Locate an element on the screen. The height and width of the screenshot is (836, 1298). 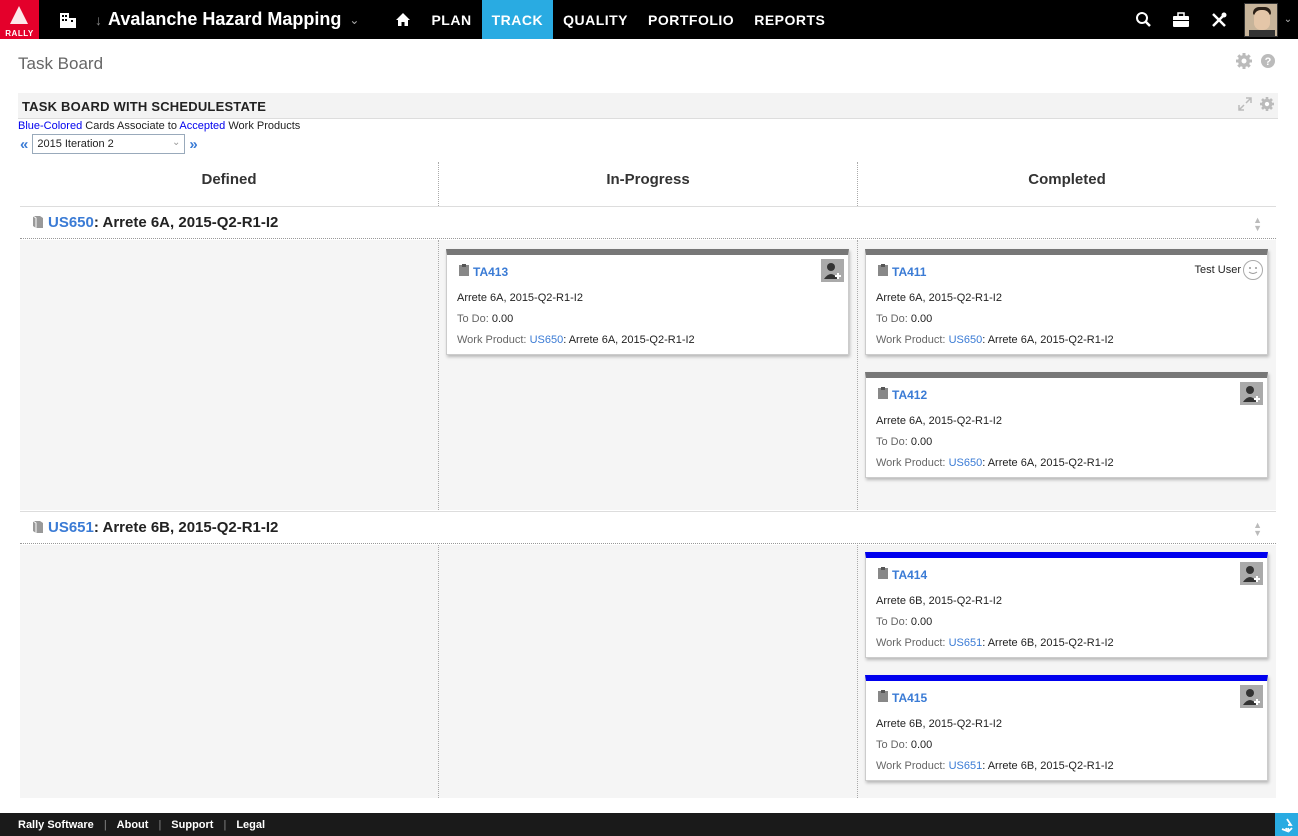
workspace-building-icon is located at coordinates (68, 19).